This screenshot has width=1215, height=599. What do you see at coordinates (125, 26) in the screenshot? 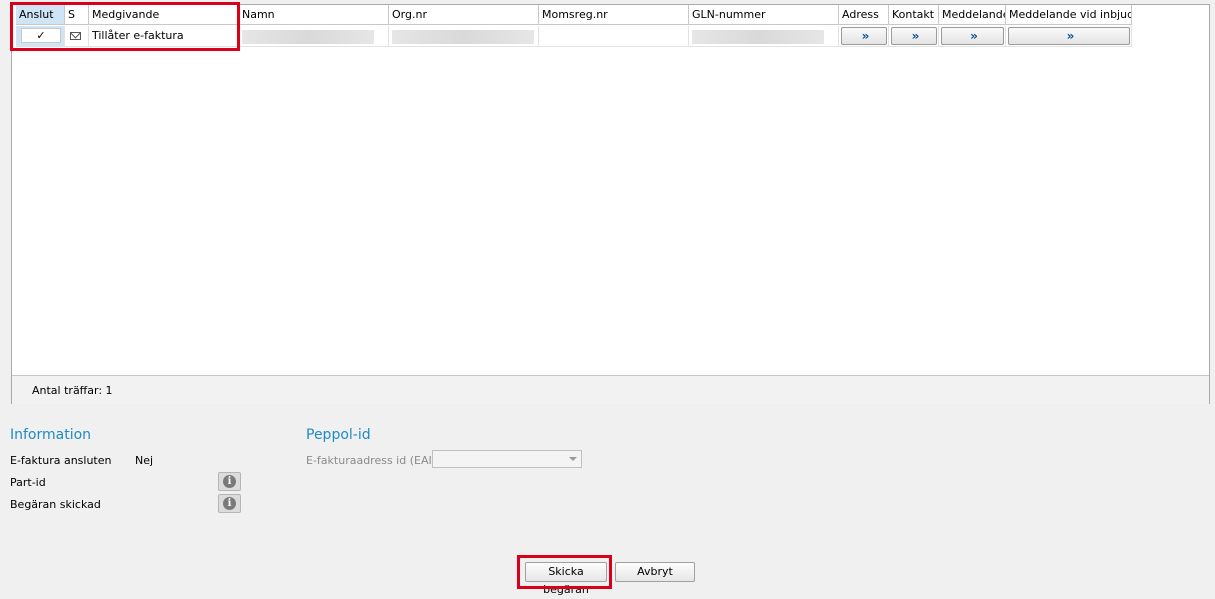
I see `highlight-box-anslut` at bounding box center [125, 26].